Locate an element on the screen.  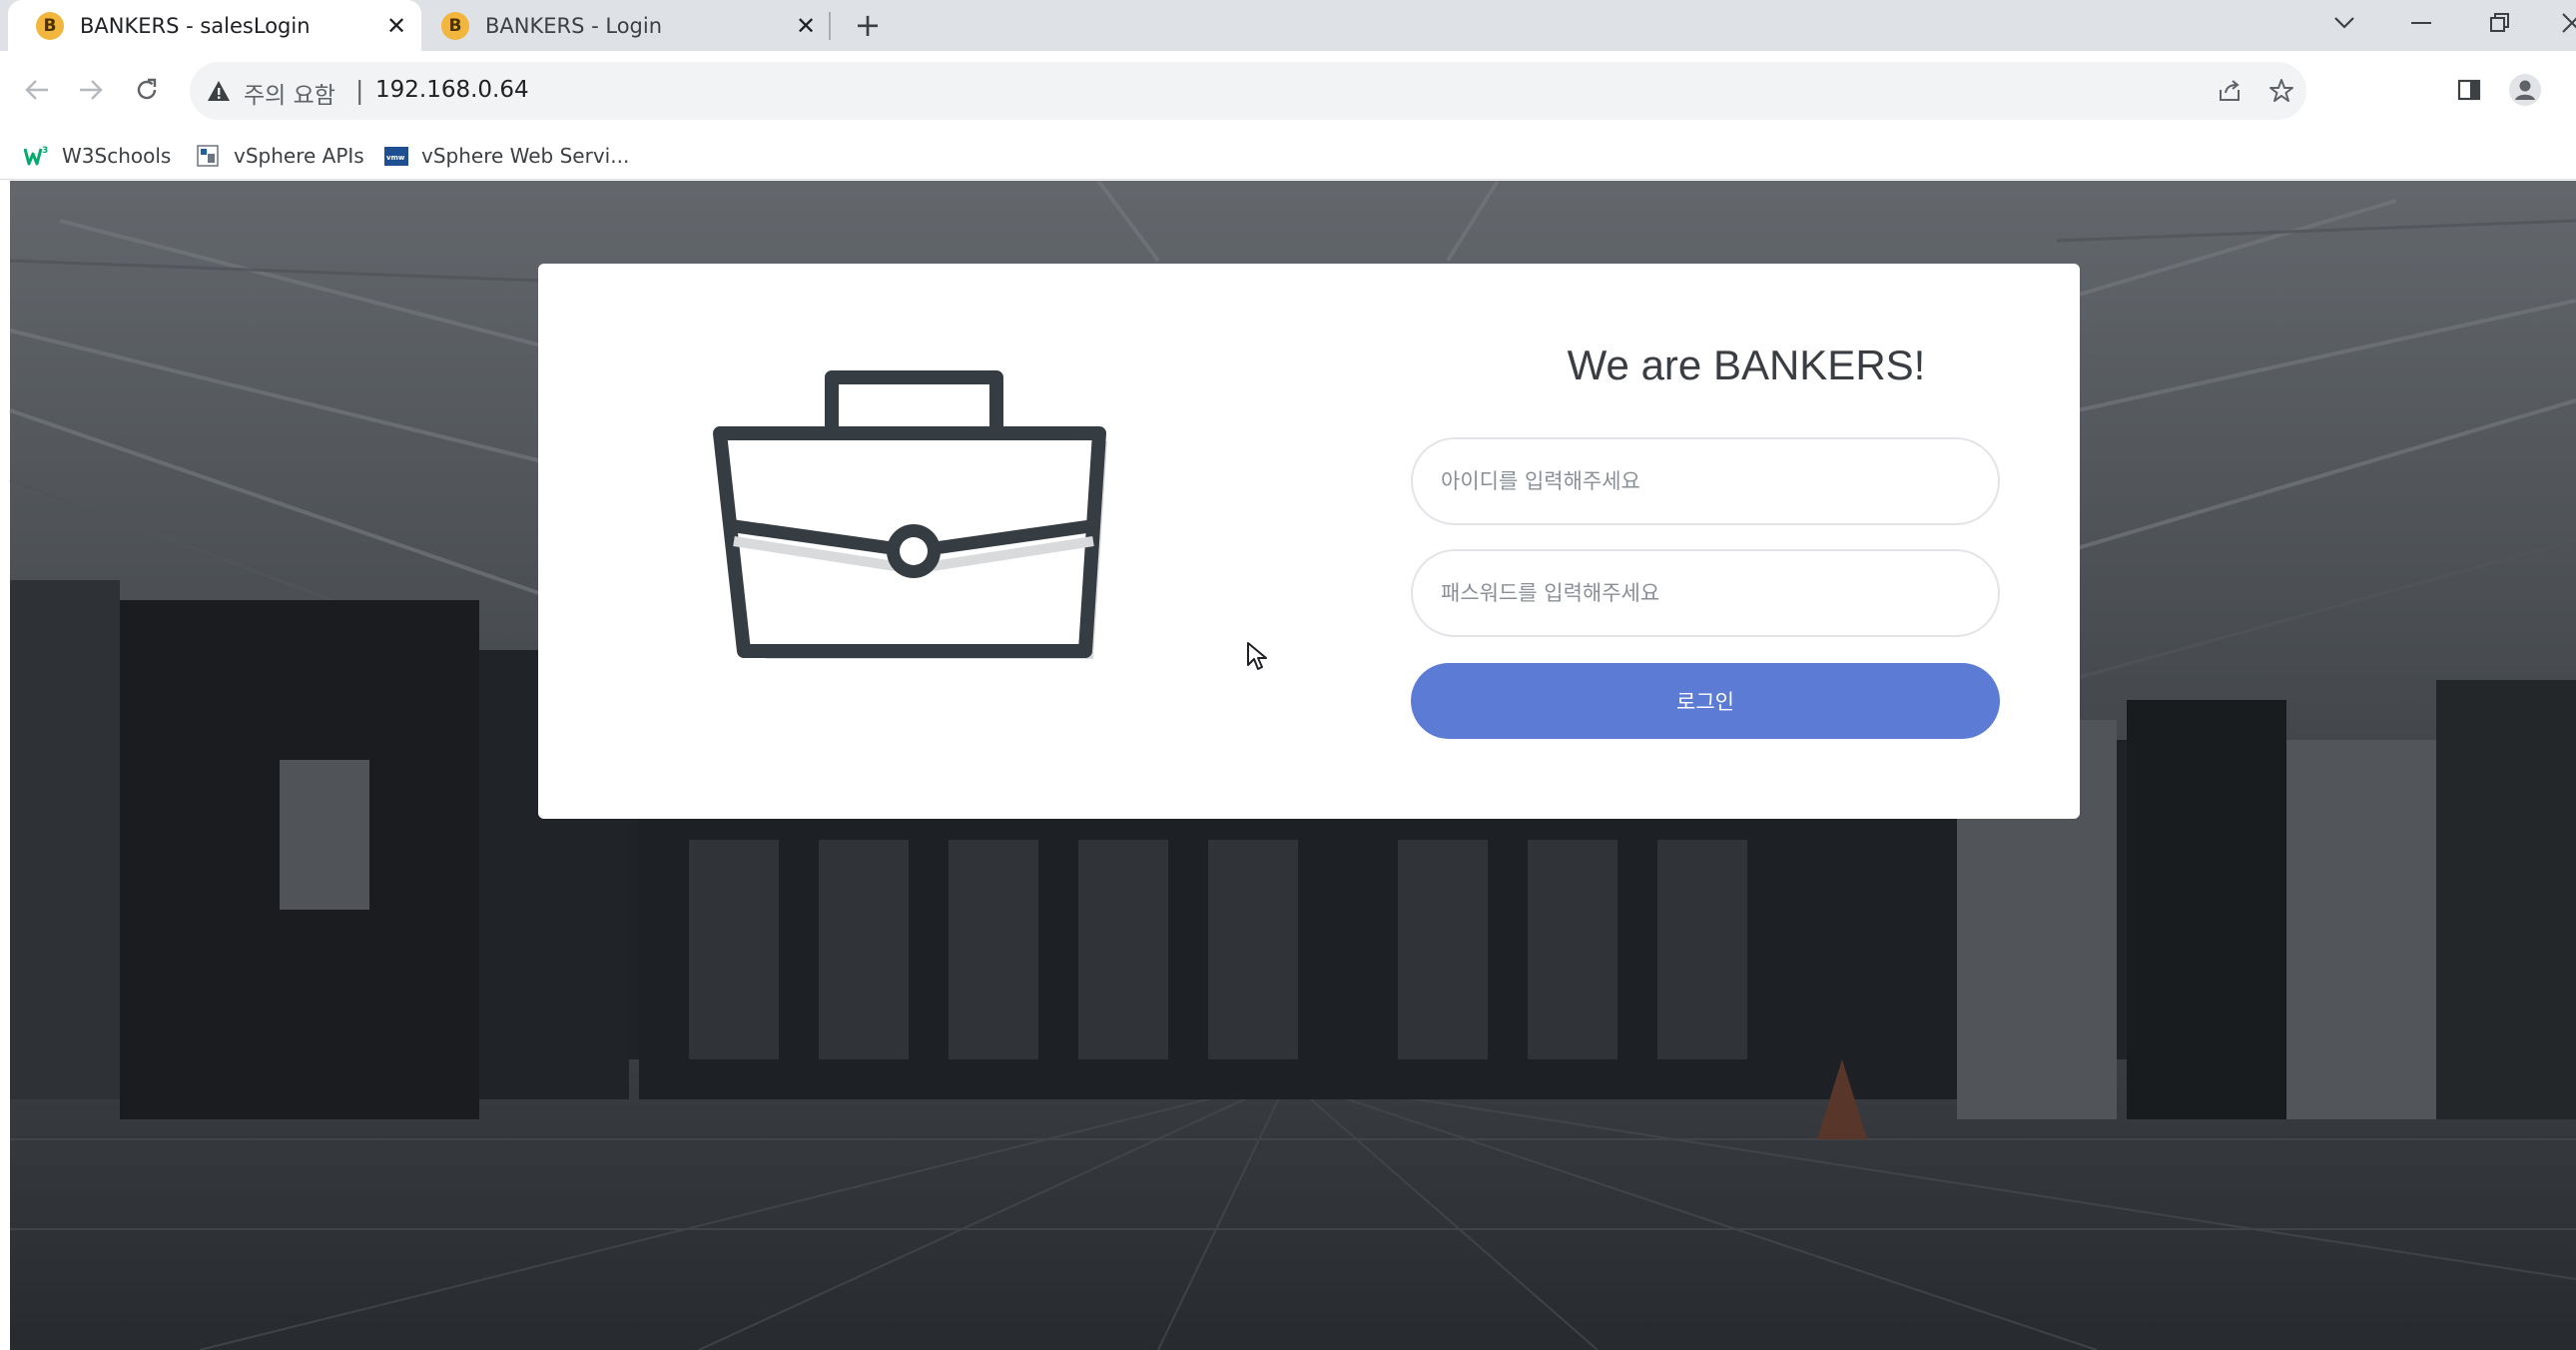
bookmark-w3schools: 3 W3Schools is located at coordinates (97, 156).